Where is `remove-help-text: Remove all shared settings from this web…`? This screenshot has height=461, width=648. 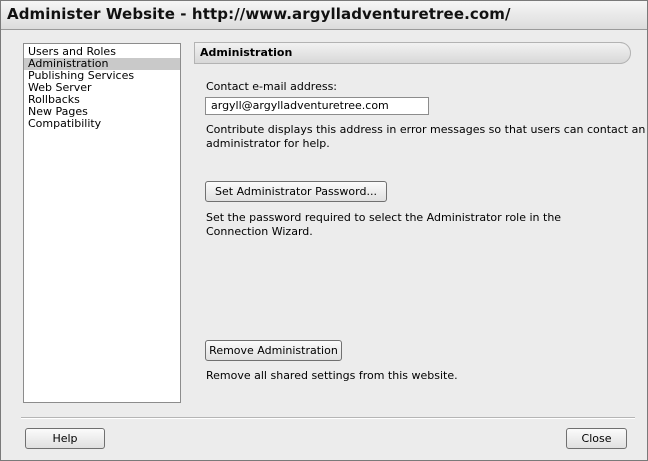 remove-help-text: Remove all shared settings from this web… is located at coordinates (332, 375).